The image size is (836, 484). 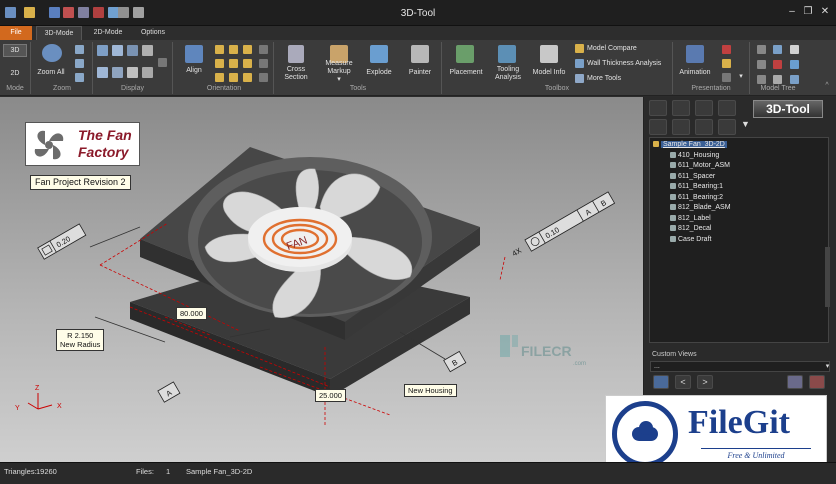 What do you see at coordinates (795, 382) in the screenshot?
I see `save-view-icon` at bounding box center [795, 382].